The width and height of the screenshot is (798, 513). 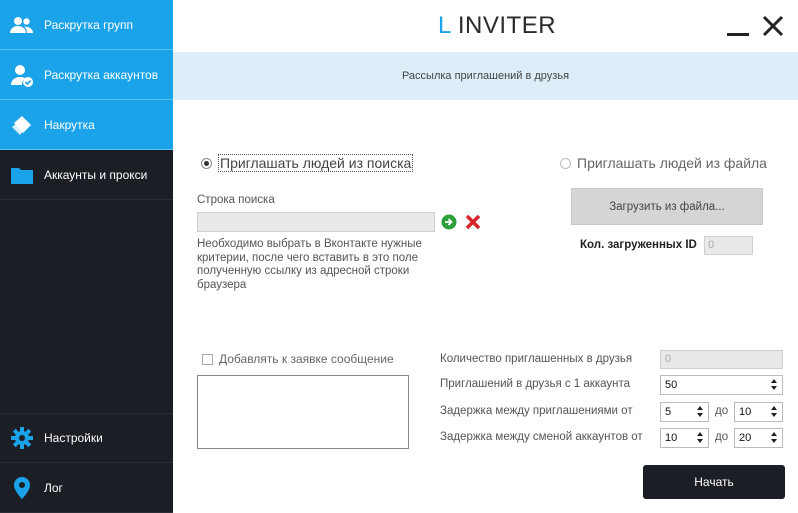 What do you see at coordinates (728, 245) in the screenshot?
I see `loaded-ids-field: 0` at bounding box center [728, 245].